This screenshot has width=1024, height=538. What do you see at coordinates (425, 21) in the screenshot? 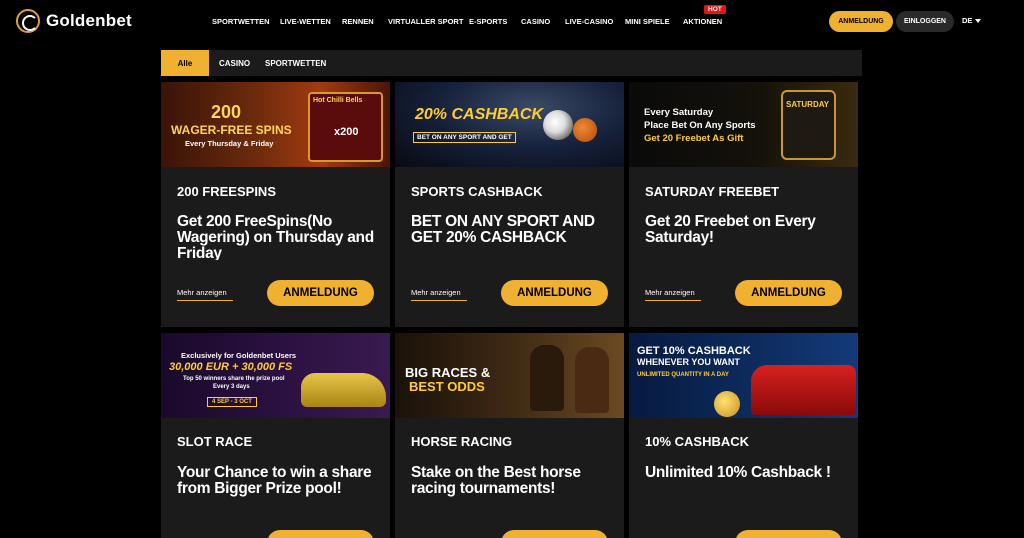
I see `nav-virtualler-sport: VIRTUALLER SPORT` at bounding box center [425, 21].